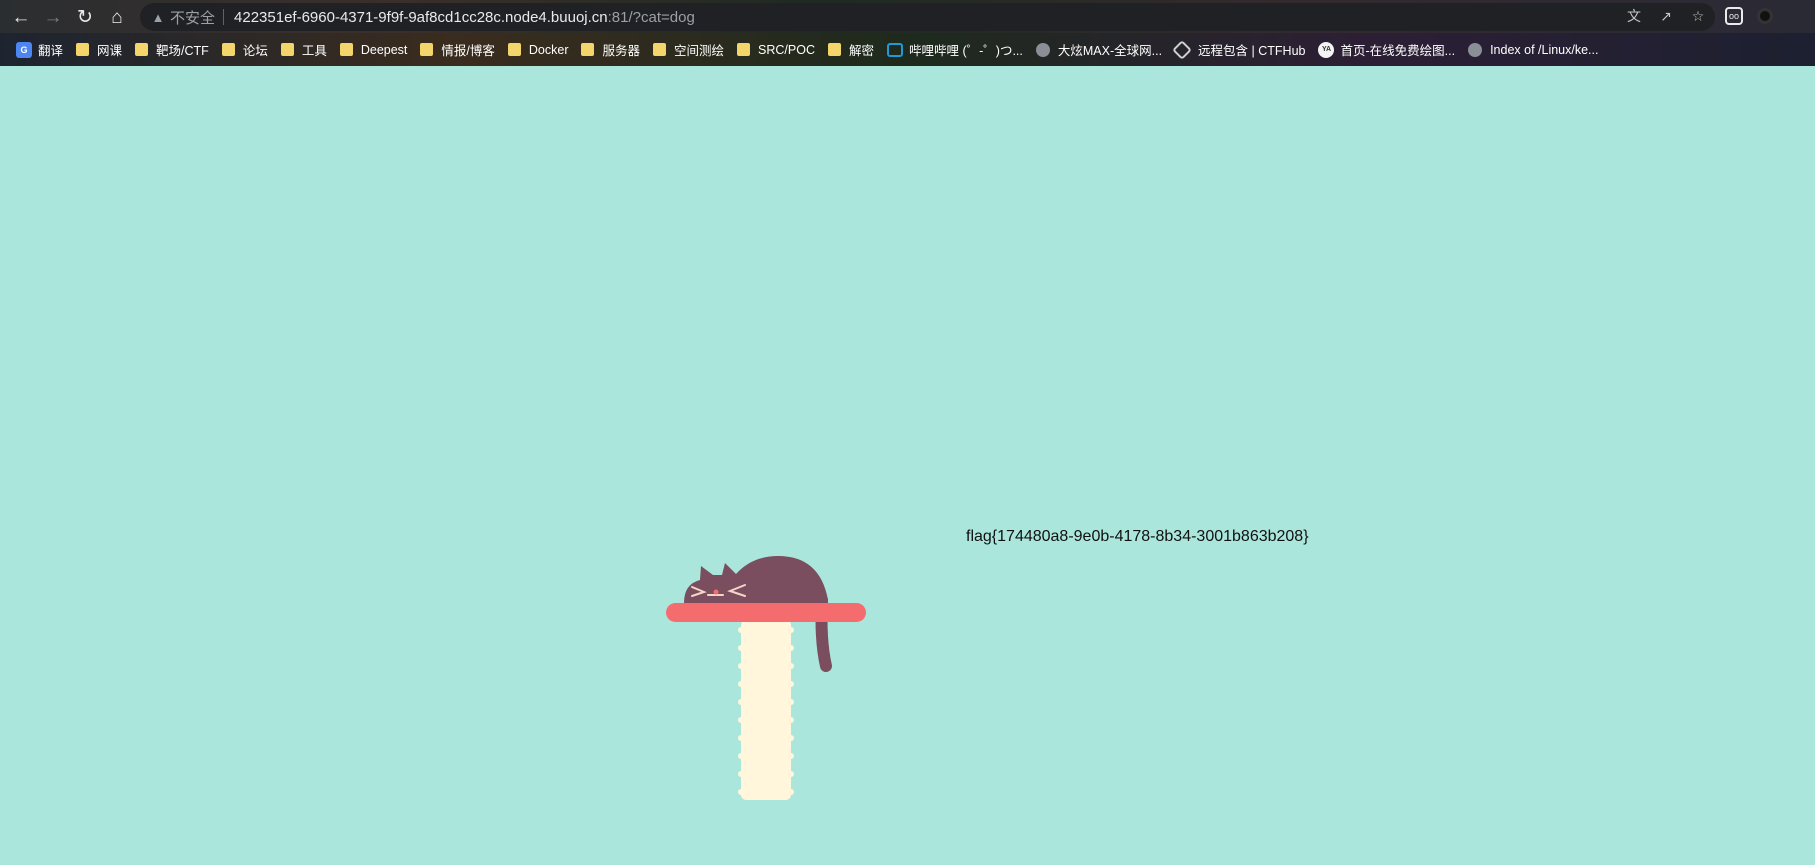 Image resolution: width=1815 pixels, height=865 pixels. I want to click on shelf, so click(766, 612).